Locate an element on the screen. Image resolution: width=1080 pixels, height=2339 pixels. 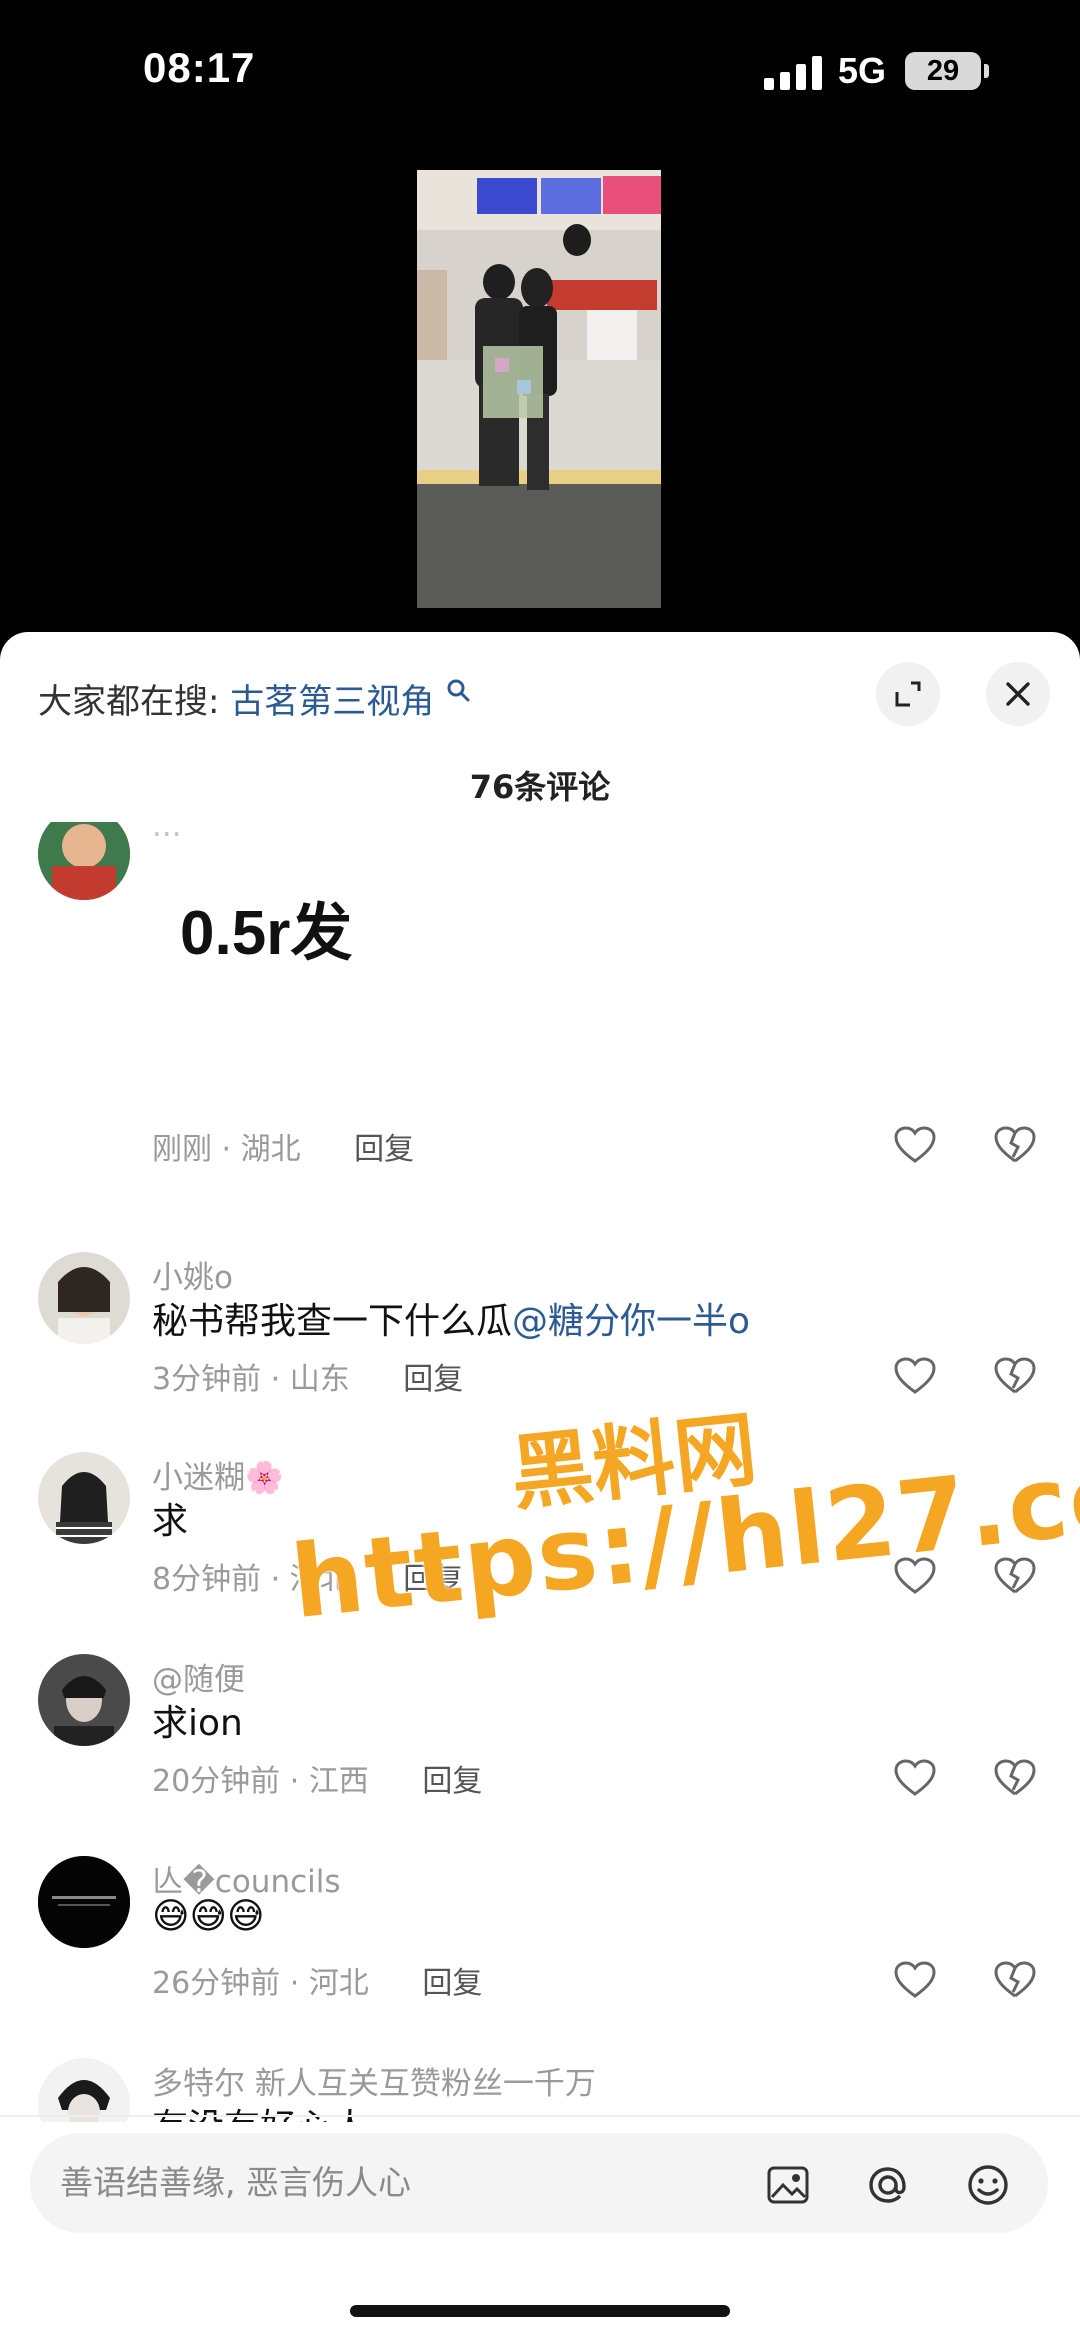
comment-text: 😅😅😅 is located at coordinates (208, 1916).